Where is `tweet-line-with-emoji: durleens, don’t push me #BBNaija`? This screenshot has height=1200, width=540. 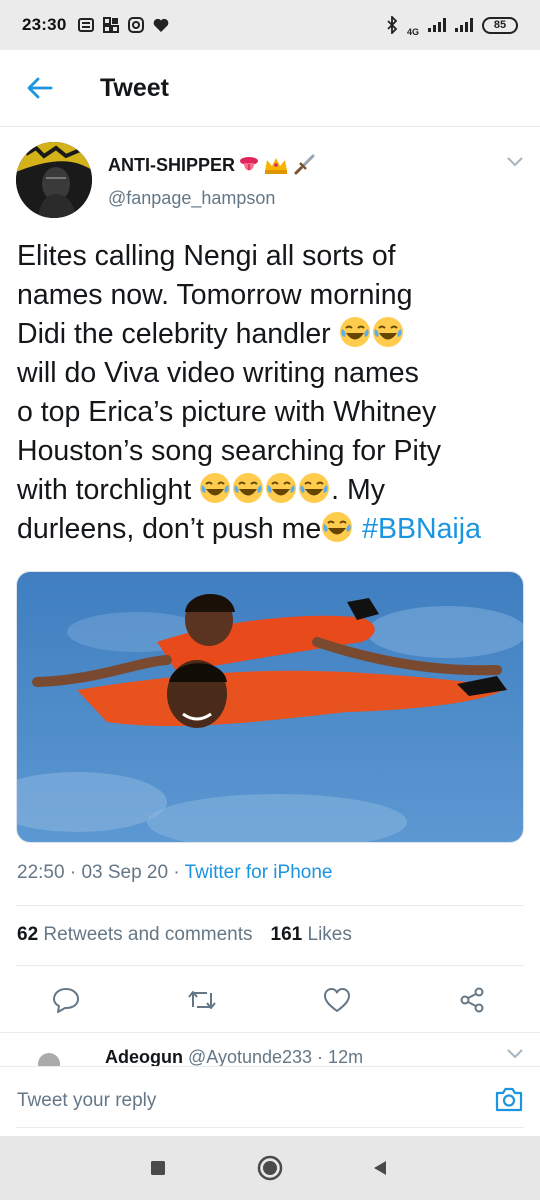
tweet-line-with-emoji: durleens, don’t push me #BBNaija is located at coordinates (272, 529).